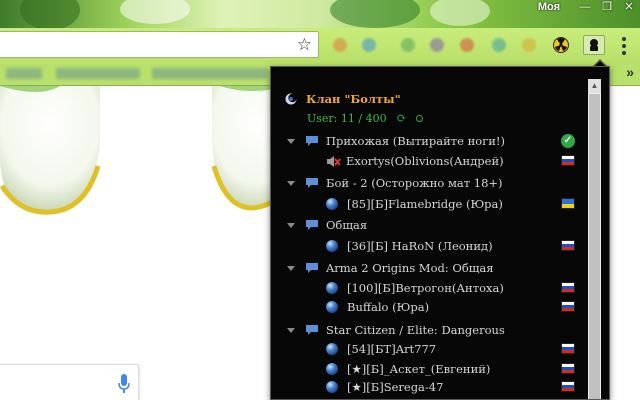  I want to click on user-name: [★][Б]_Аскет_(Евгений), so click(419, 369).